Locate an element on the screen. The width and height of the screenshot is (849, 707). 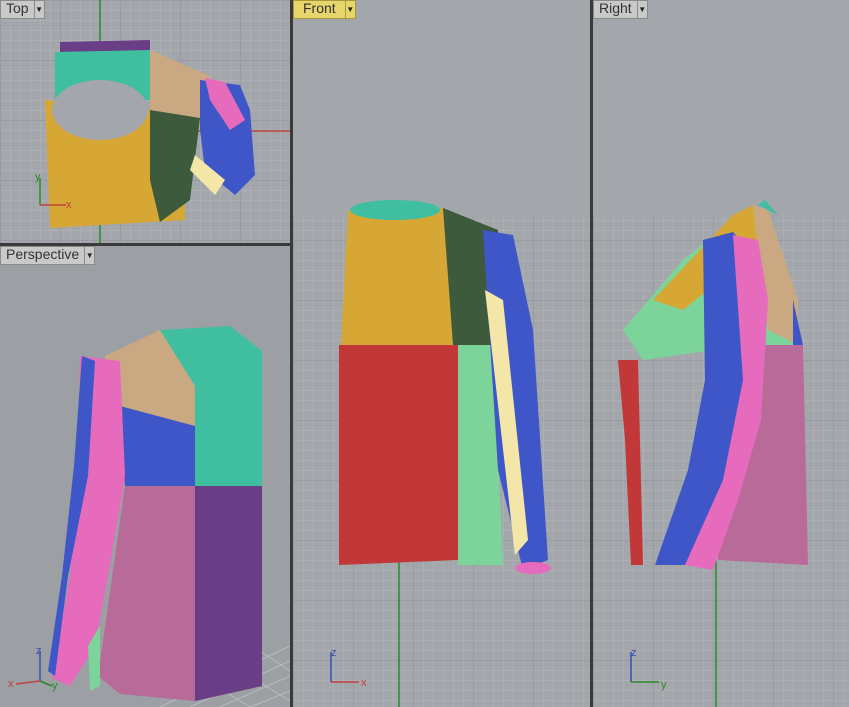
tab-front: Front ▼ is located at coordinates (324, 9).